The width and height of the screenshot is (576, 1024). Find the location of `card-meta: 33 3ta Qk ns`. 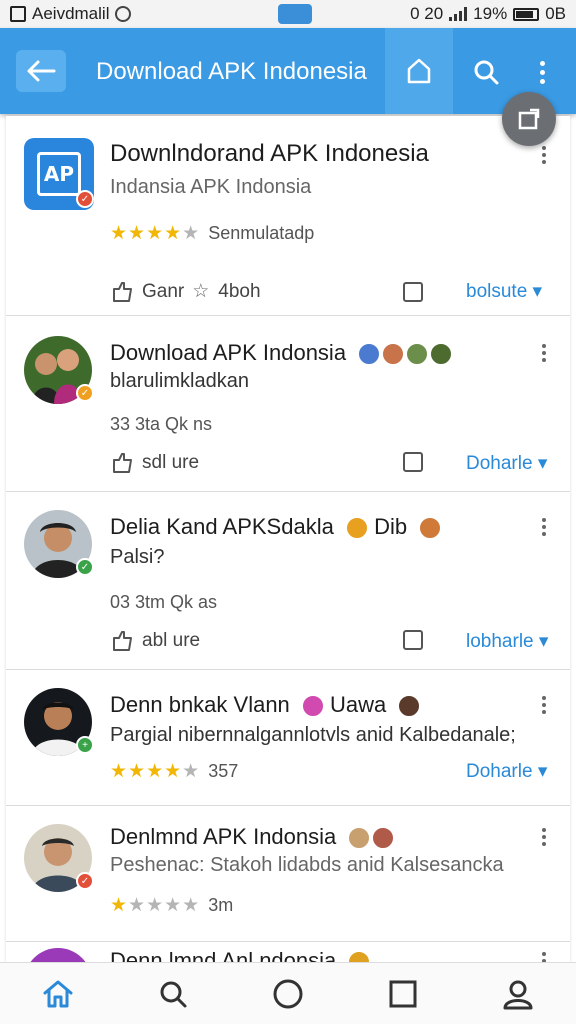

card-meta: 33 3ta Qk ns is located at coordinates (161, 424).